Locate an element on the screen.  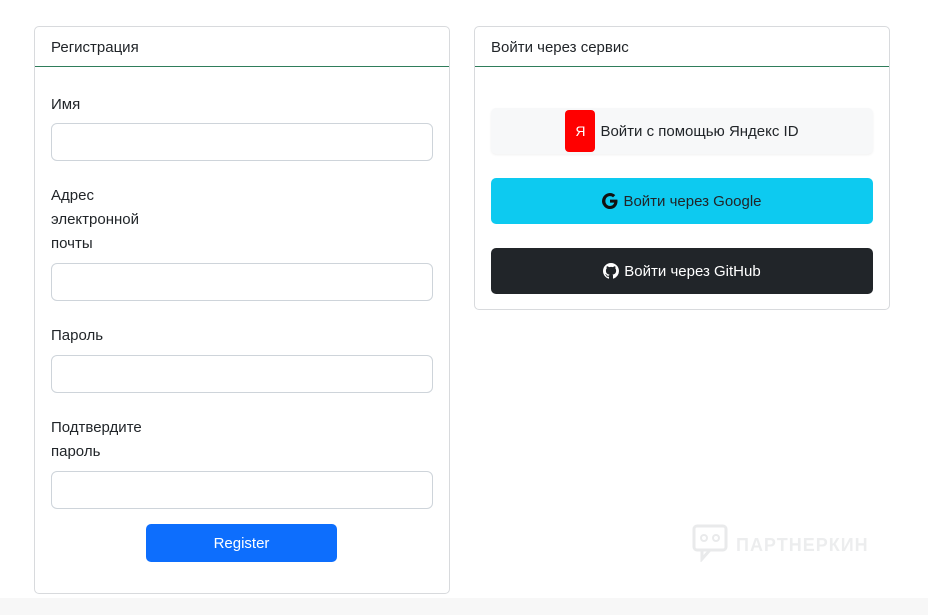
github-icon is located at coordinates (611, 271).